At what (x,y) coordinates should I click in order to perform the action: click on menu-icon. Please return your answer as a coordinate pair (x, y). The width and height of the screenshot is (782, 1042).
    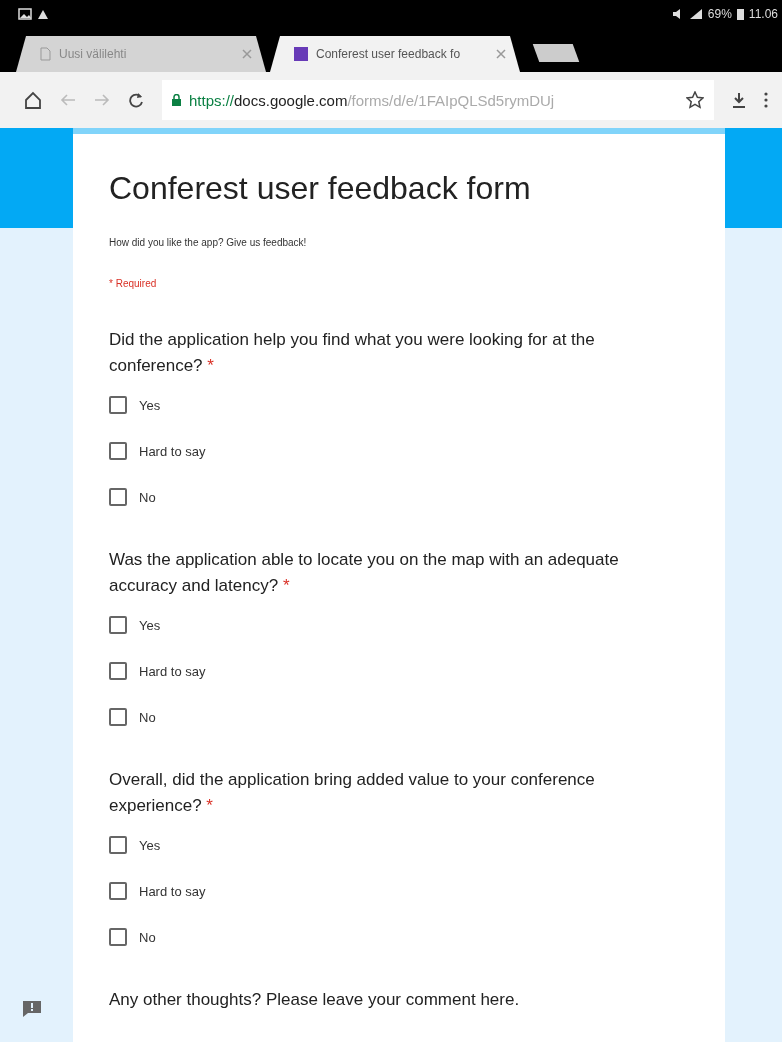
    Looking at the image, I should click on (766, 100).